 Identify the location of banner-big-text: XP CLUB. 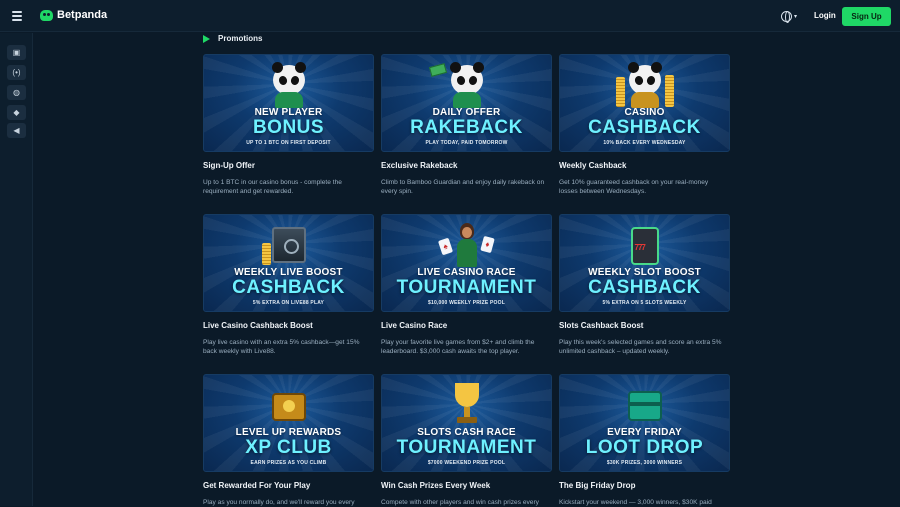
(288, 447).